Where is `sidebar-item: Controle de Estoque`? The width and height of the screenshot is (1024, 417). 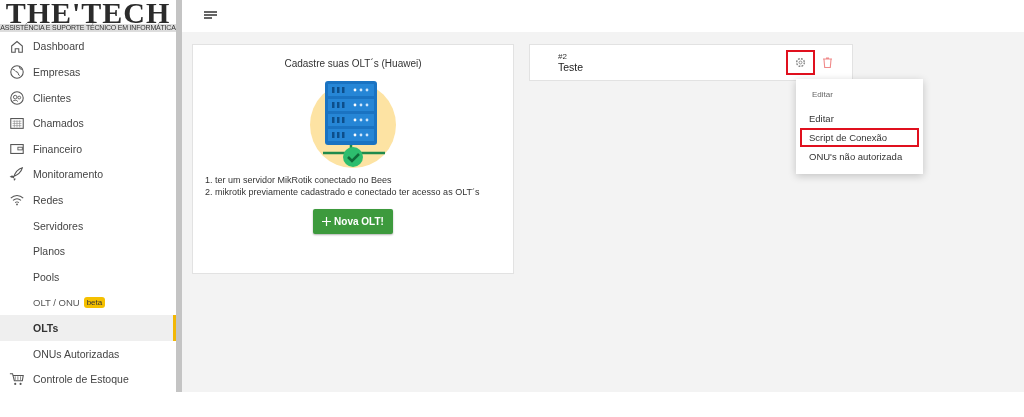 sidebar-item: Controle de Estoque is located at coordinates (88, 379).